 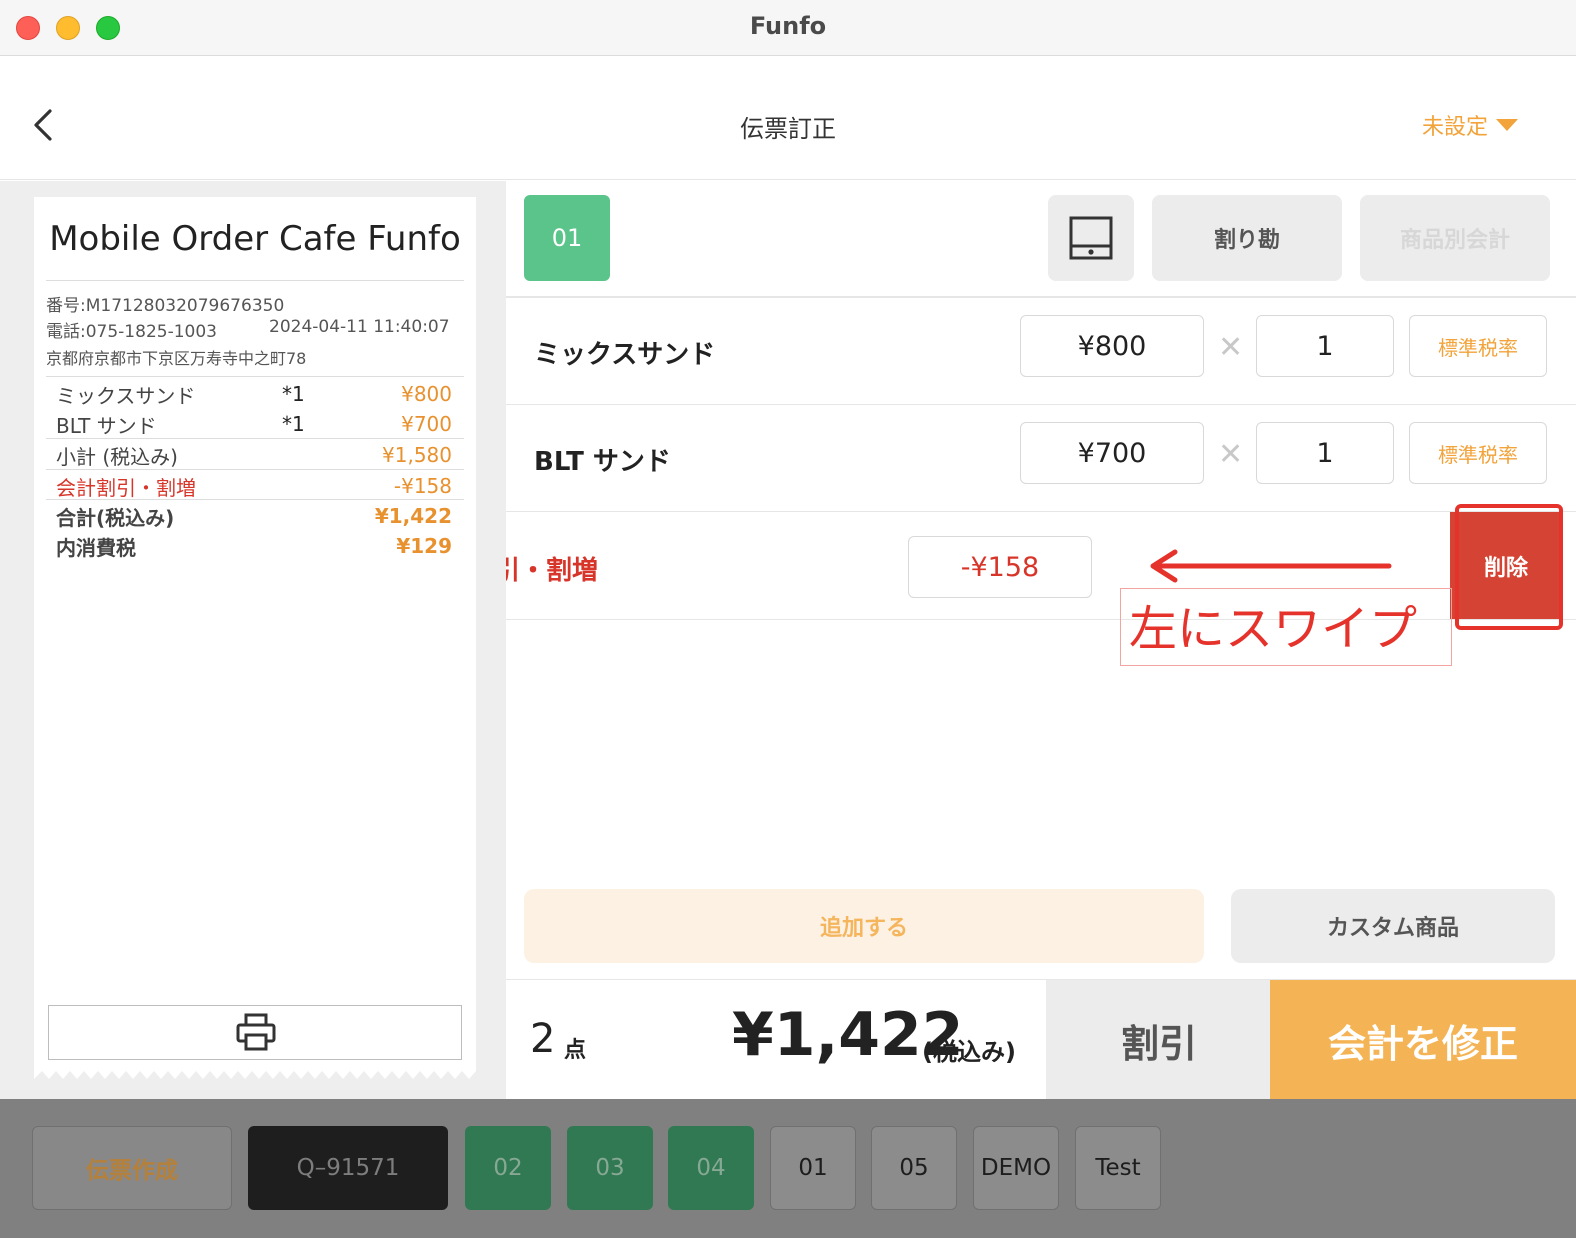 What do you see at coordinates (1393, 926) in the screenshot?
I see `custom-item-button: カスタム商品` at bounding box center [1393, 926].